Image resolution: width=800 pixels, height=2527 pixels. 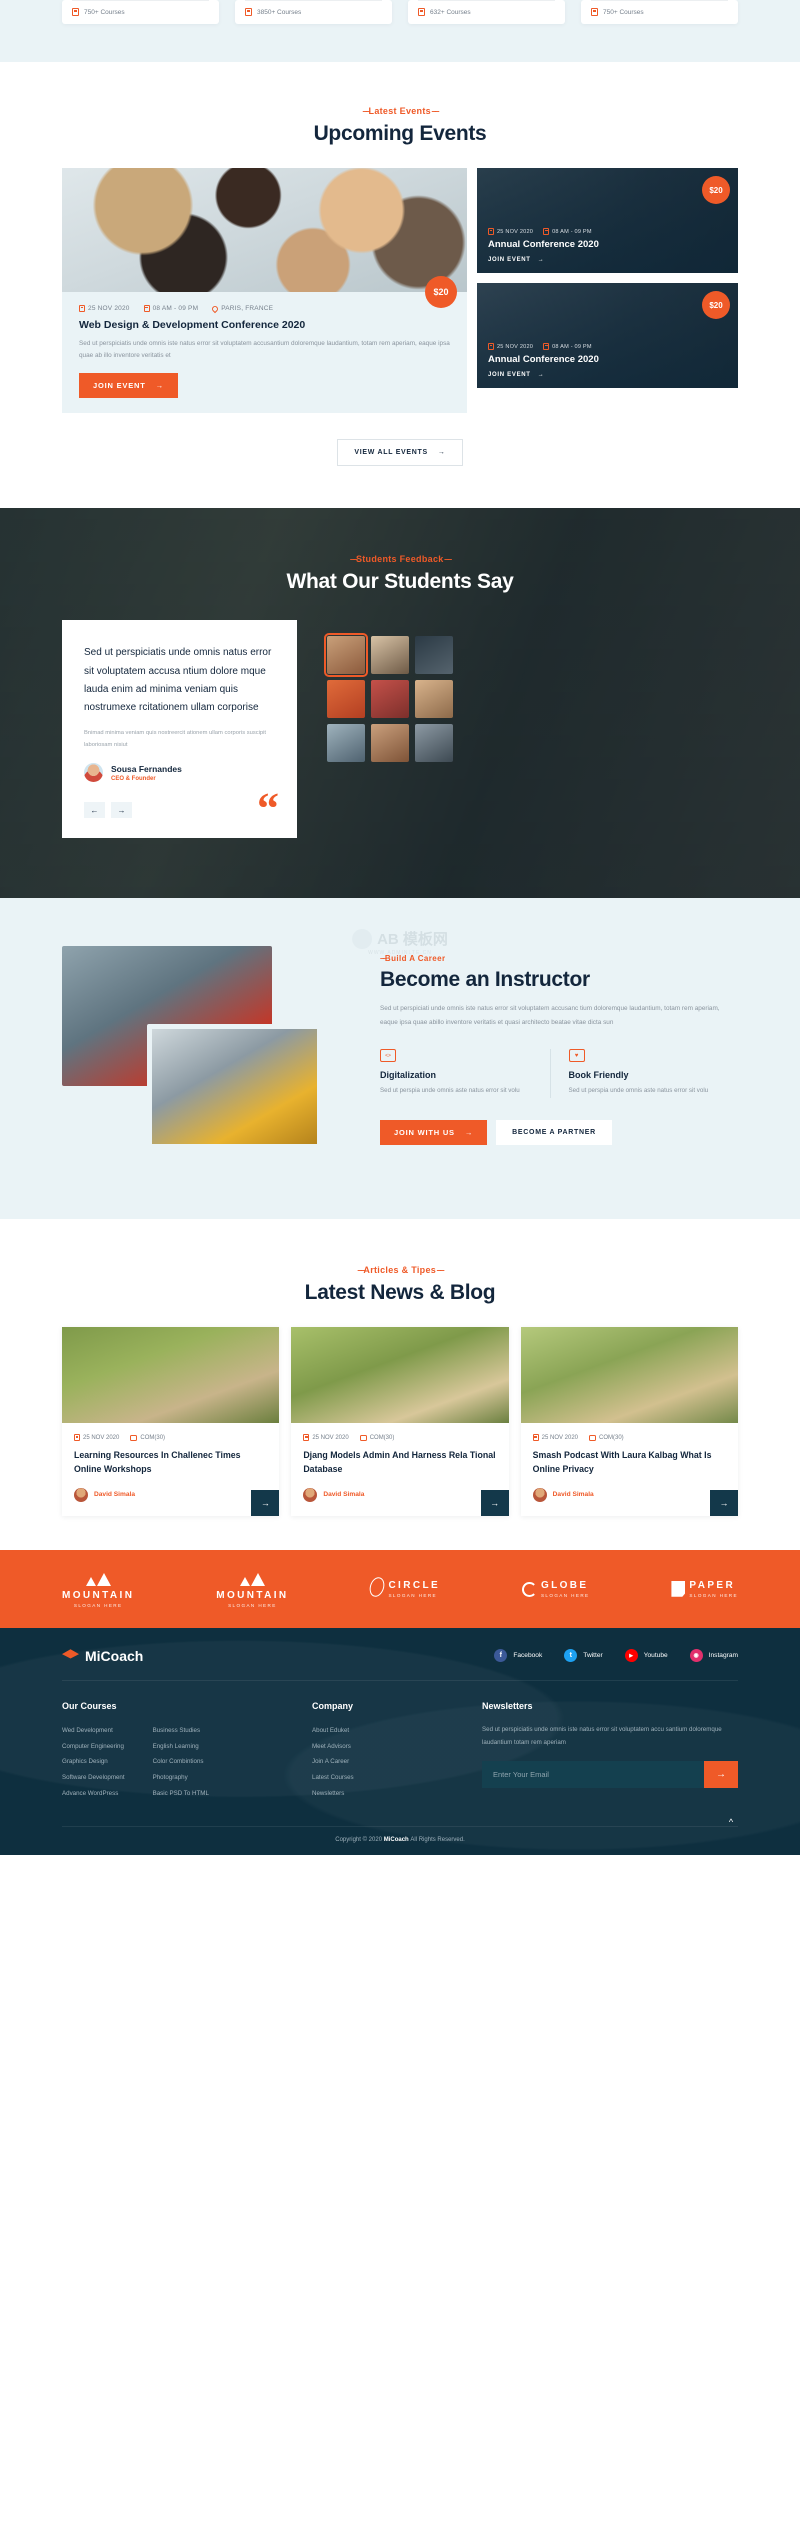 What do you see at coordinates (93, 1794) in the screenshot?
I see `footer-link: Advance WordPress` at bounding box center [93, 1794].